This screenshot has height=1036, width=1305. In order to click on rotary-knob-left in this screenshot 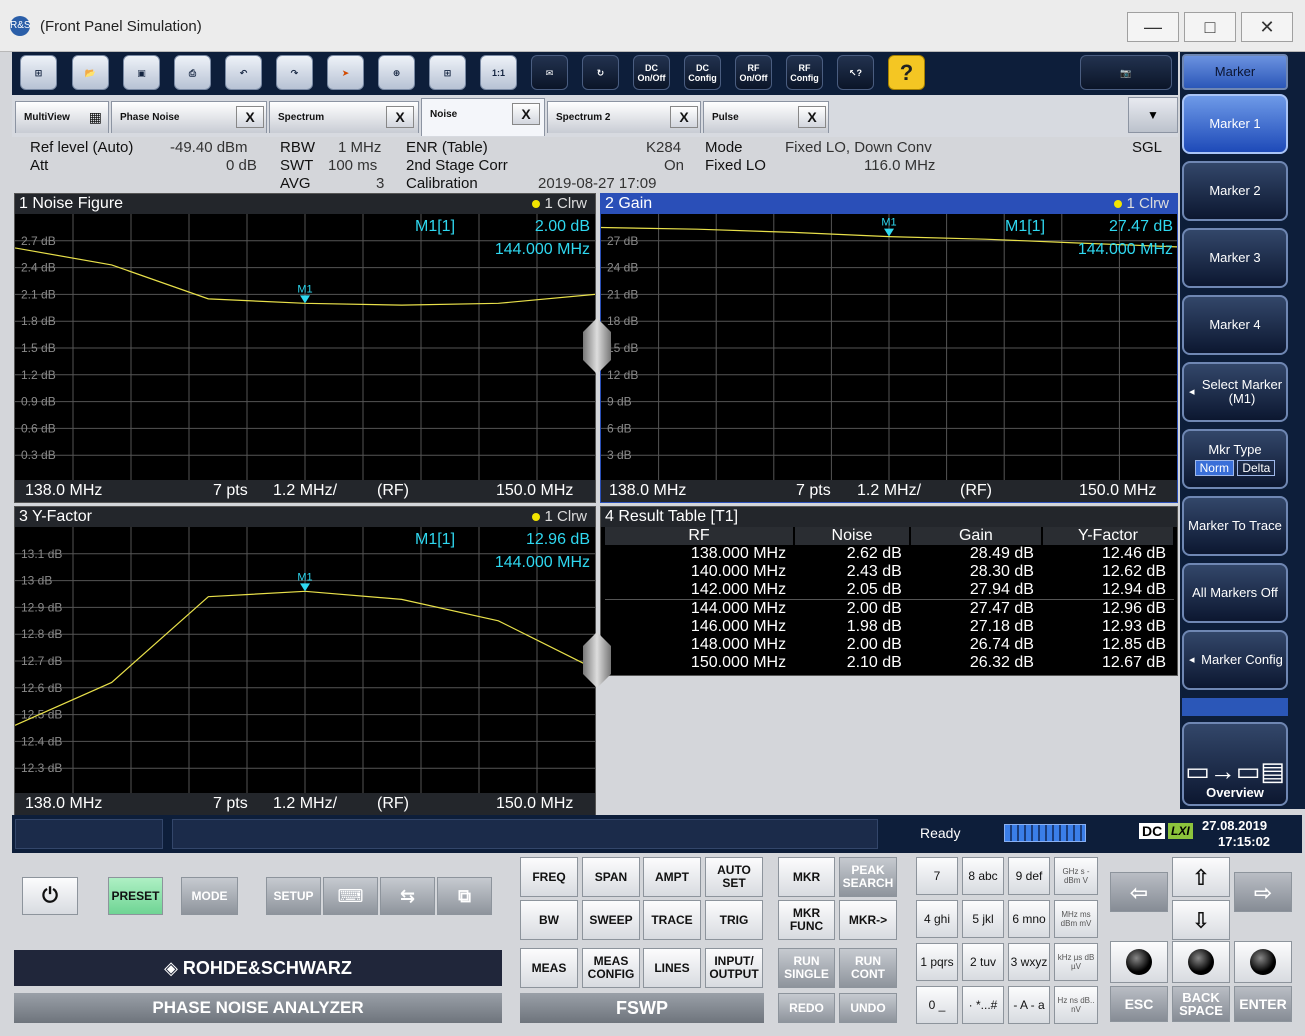, I will do `click(1139, 962)`.